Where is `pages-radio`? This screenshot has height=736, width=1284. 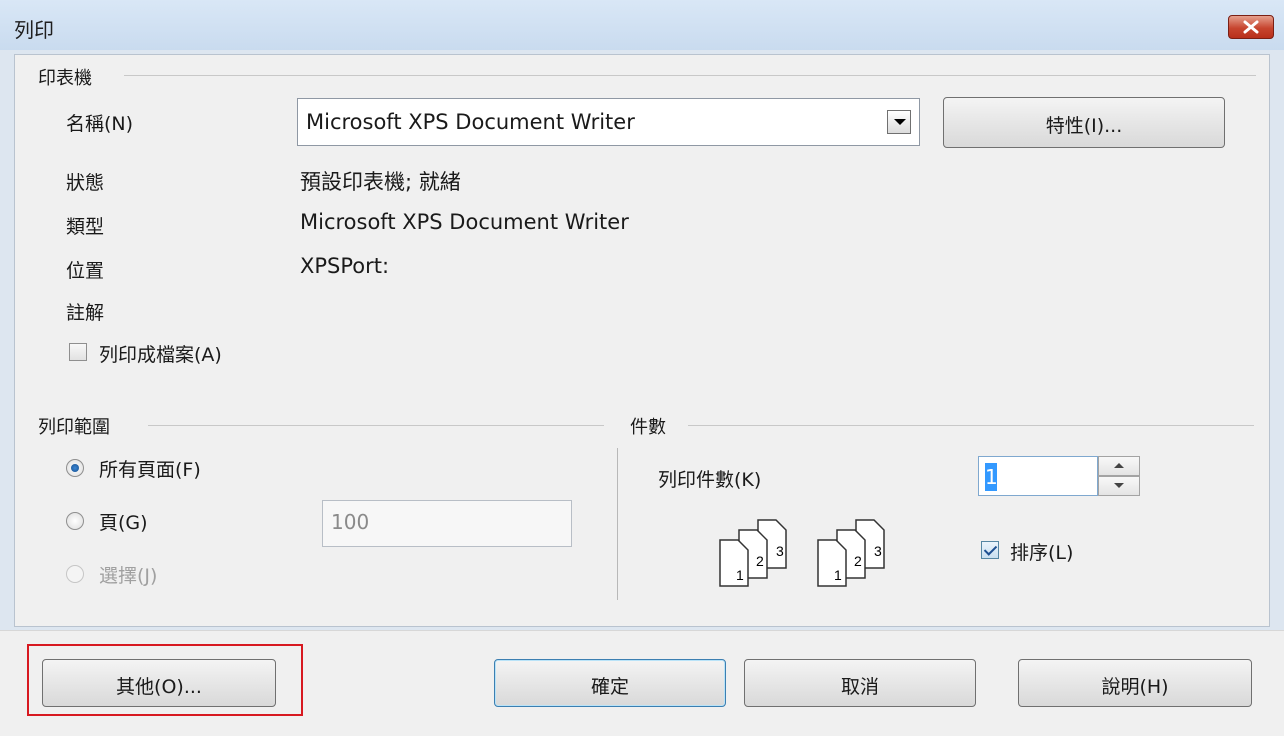
pages-radio is located at coordinates (75, 521).